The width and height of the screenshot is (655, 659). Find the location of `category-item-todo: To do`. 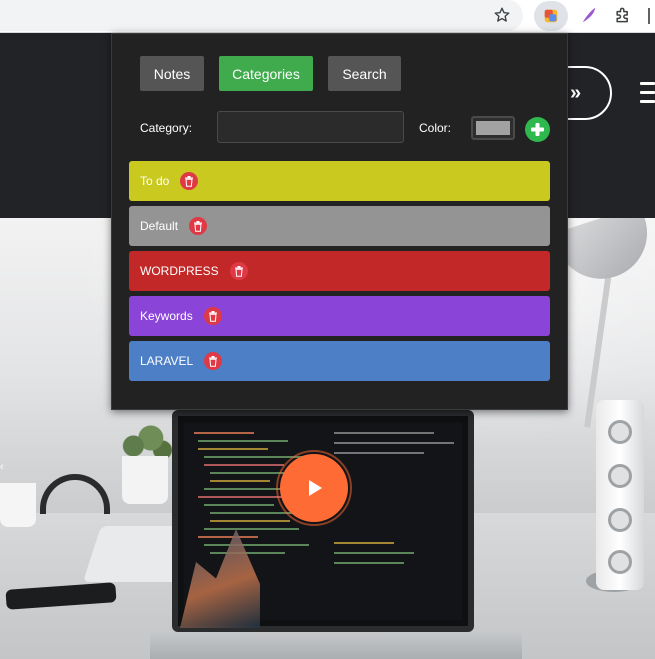

category-item-todo: To do is located at coordinates (339, 181).